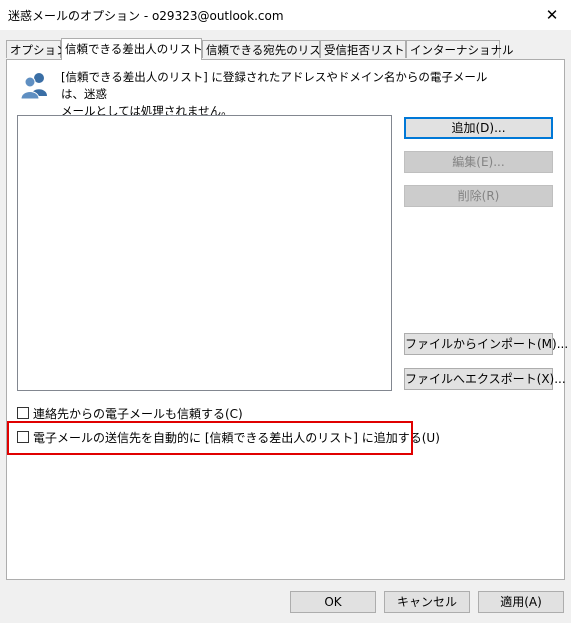  Describe the element at coordinates (363, 49) in the screenshot. I see `tab-blocked-senders: 受信拒否リスト` at that location.